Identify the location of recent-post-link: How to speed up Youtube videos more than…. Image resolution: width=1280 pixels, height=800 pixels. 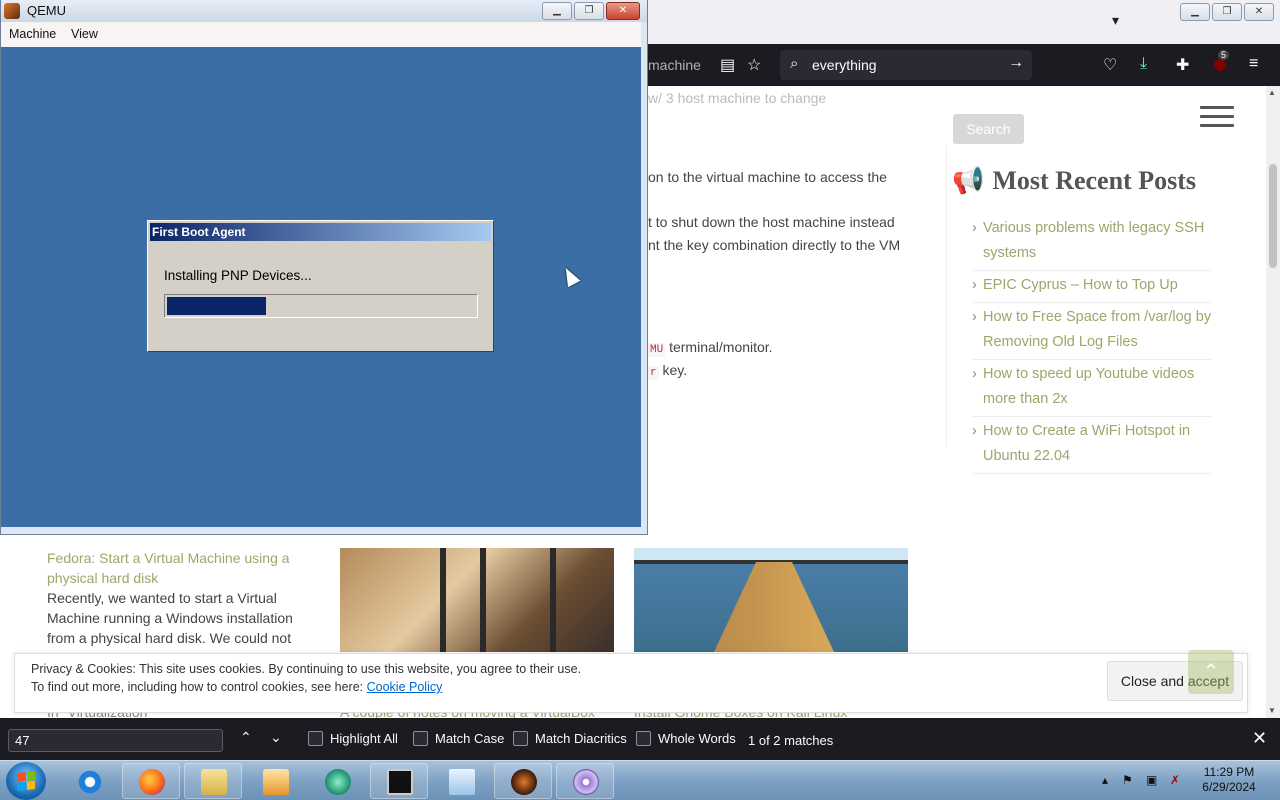
(1092, 388).